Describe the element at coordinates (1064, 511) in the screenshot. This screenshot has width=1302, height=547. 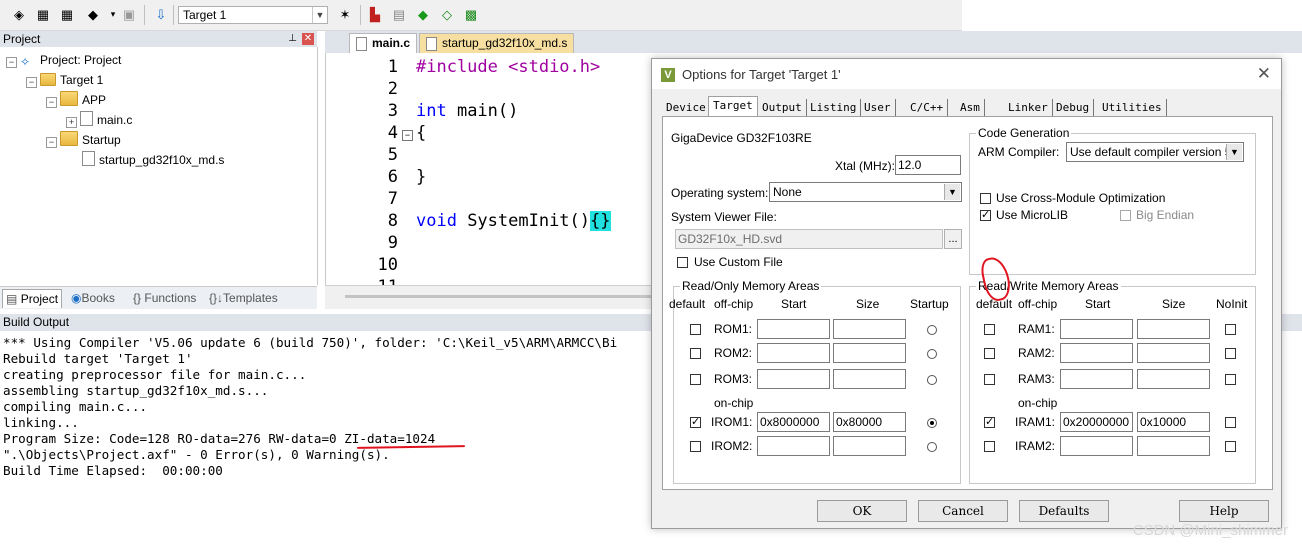
I see `defaults-button: Defaults` at that location.